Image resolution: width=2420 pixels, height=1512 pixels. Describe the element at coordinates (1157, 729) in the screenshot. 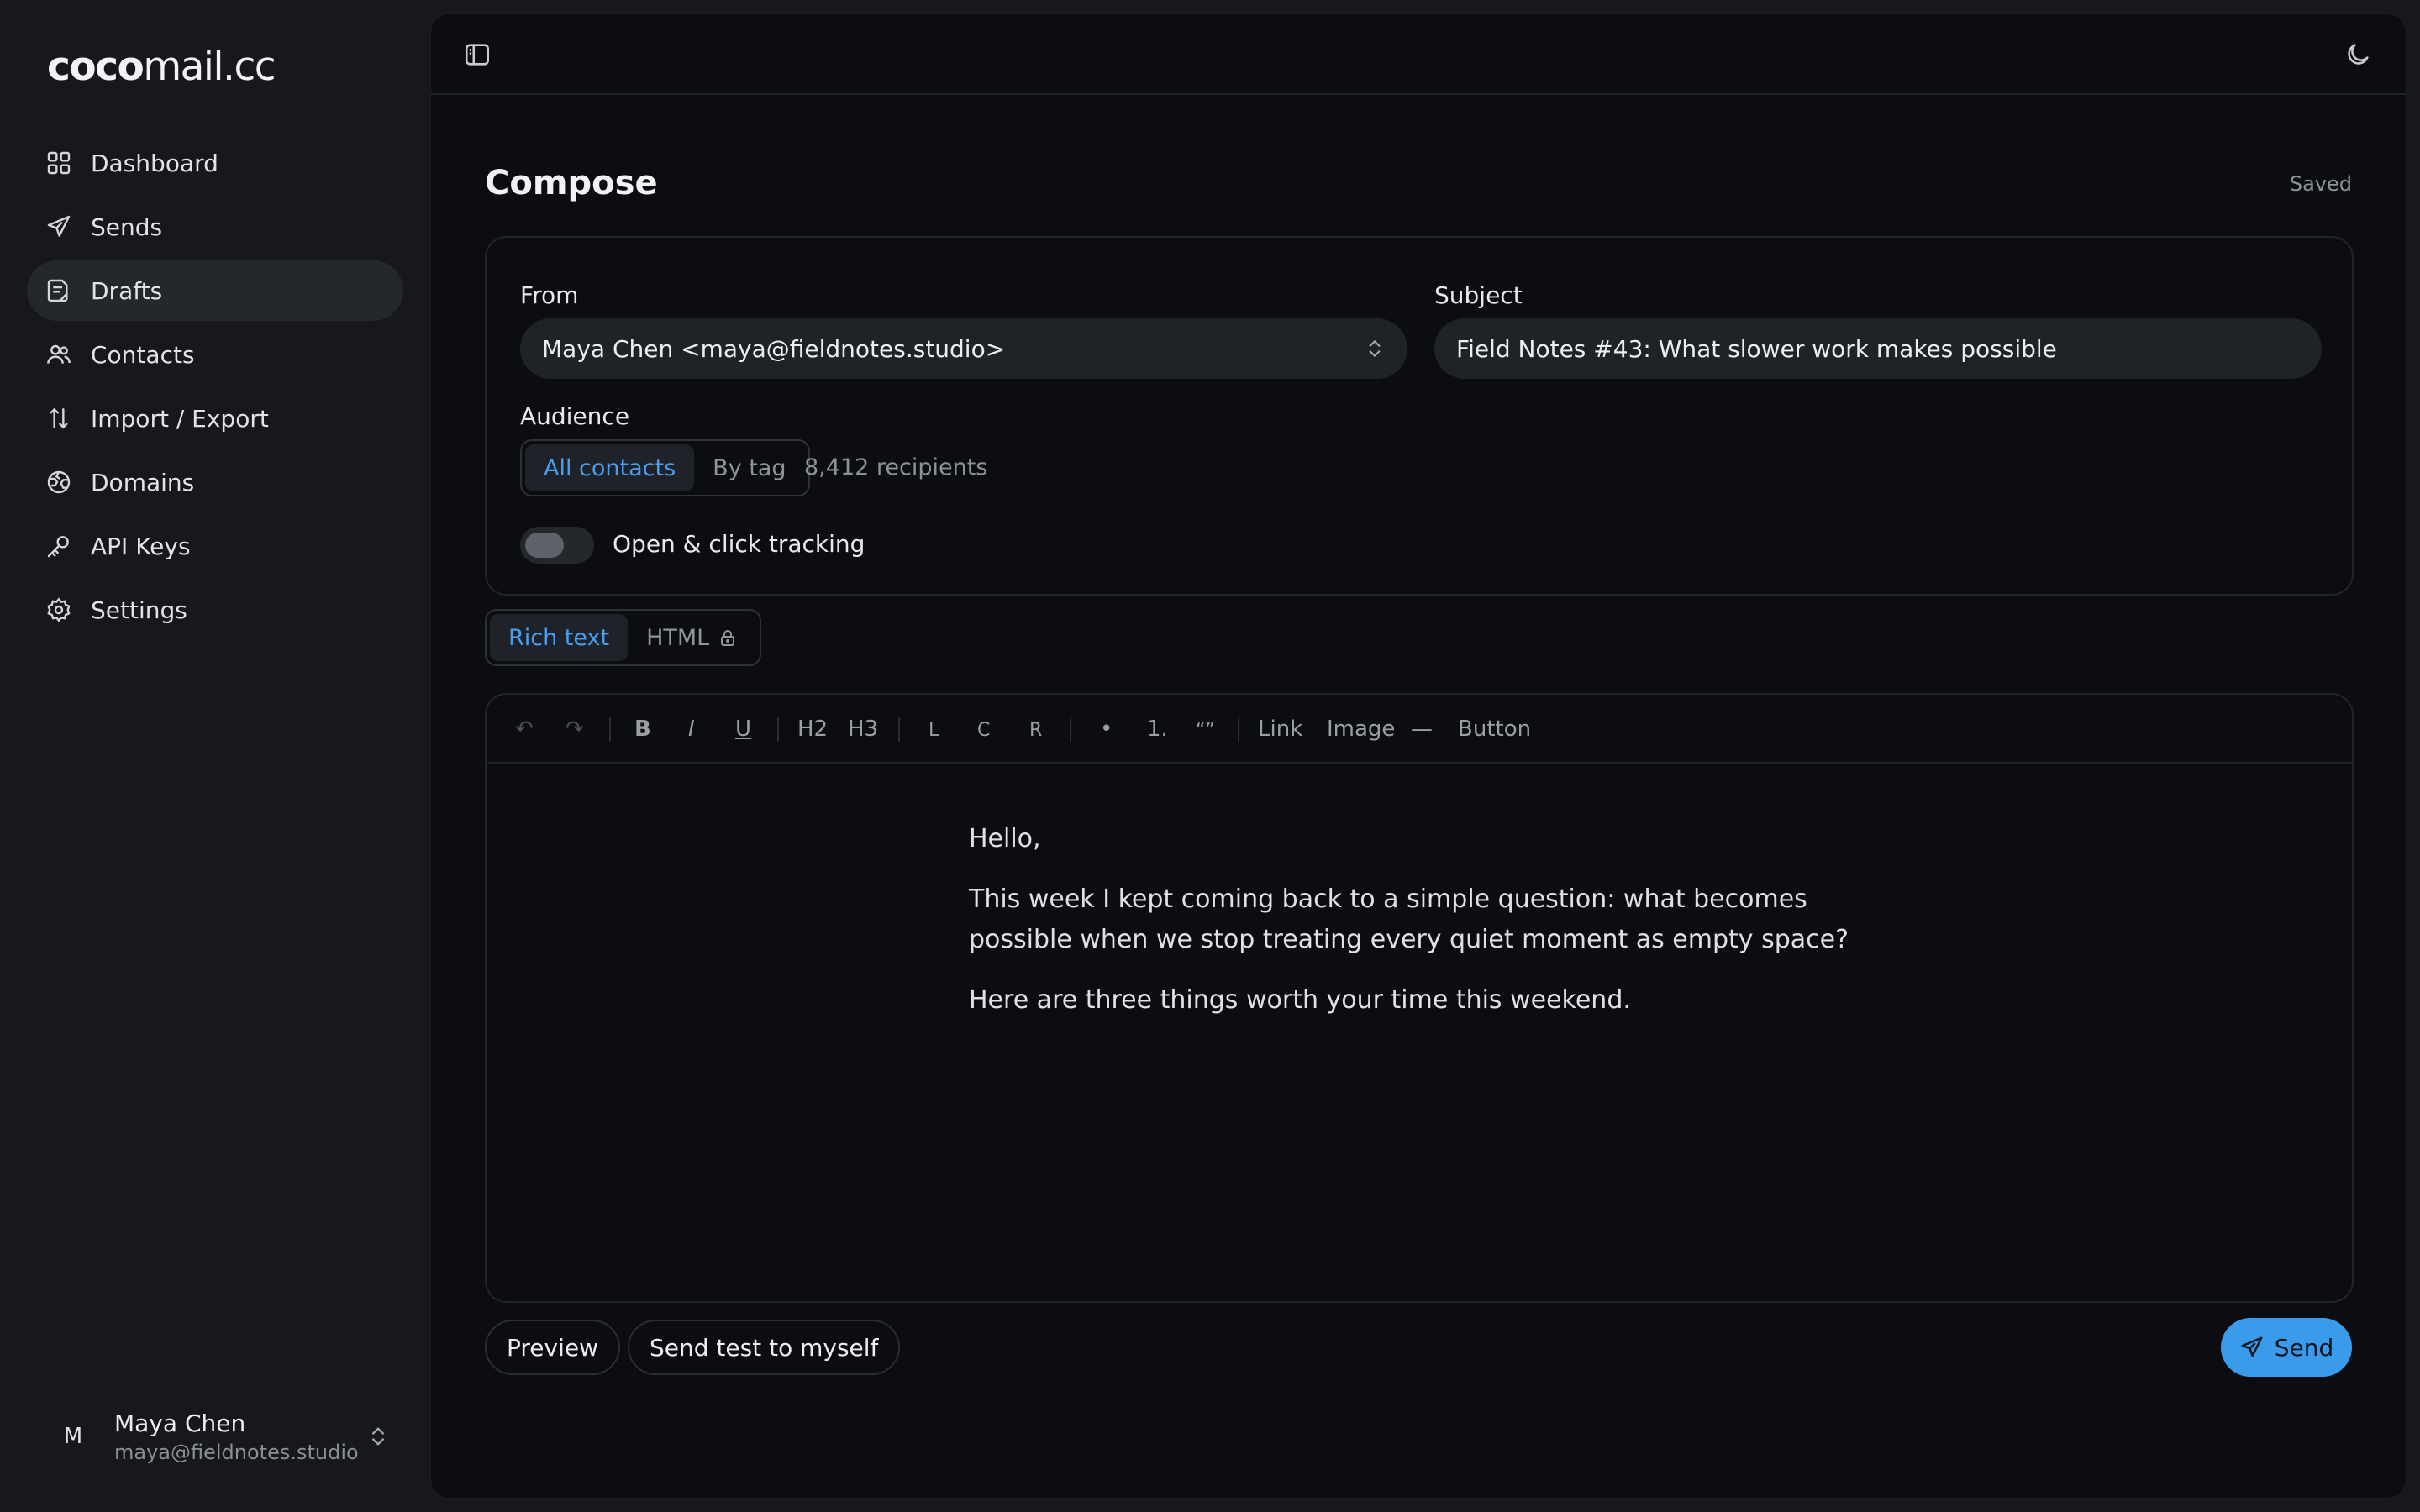

I see `ordered-list-button: 1.` at that location.